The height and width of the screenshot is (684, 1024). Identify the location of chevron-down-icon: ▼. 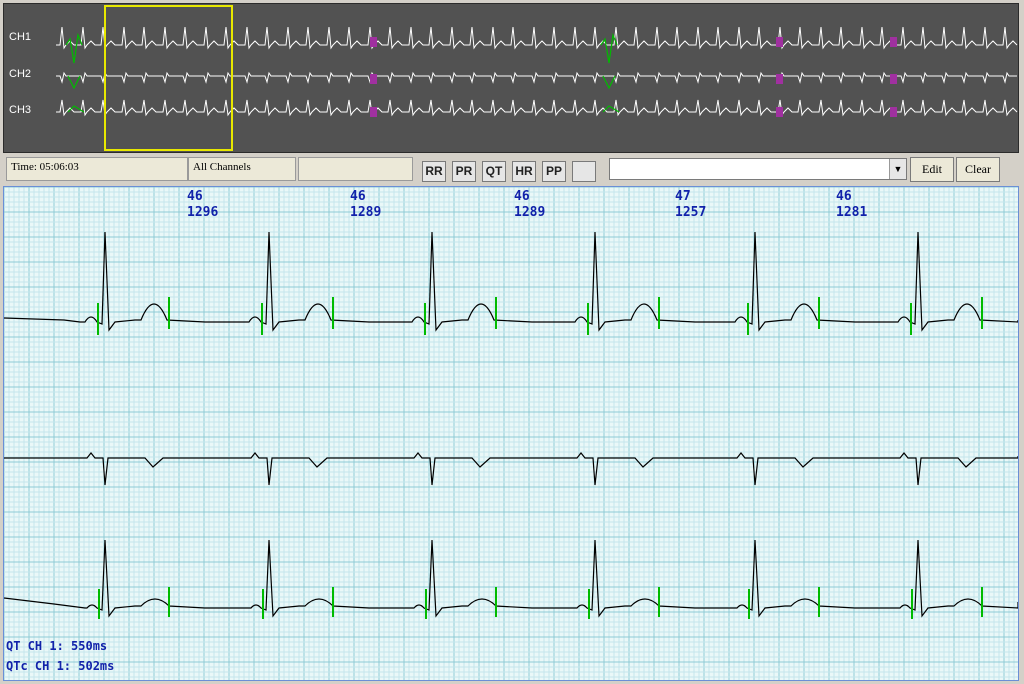
(897, 169).